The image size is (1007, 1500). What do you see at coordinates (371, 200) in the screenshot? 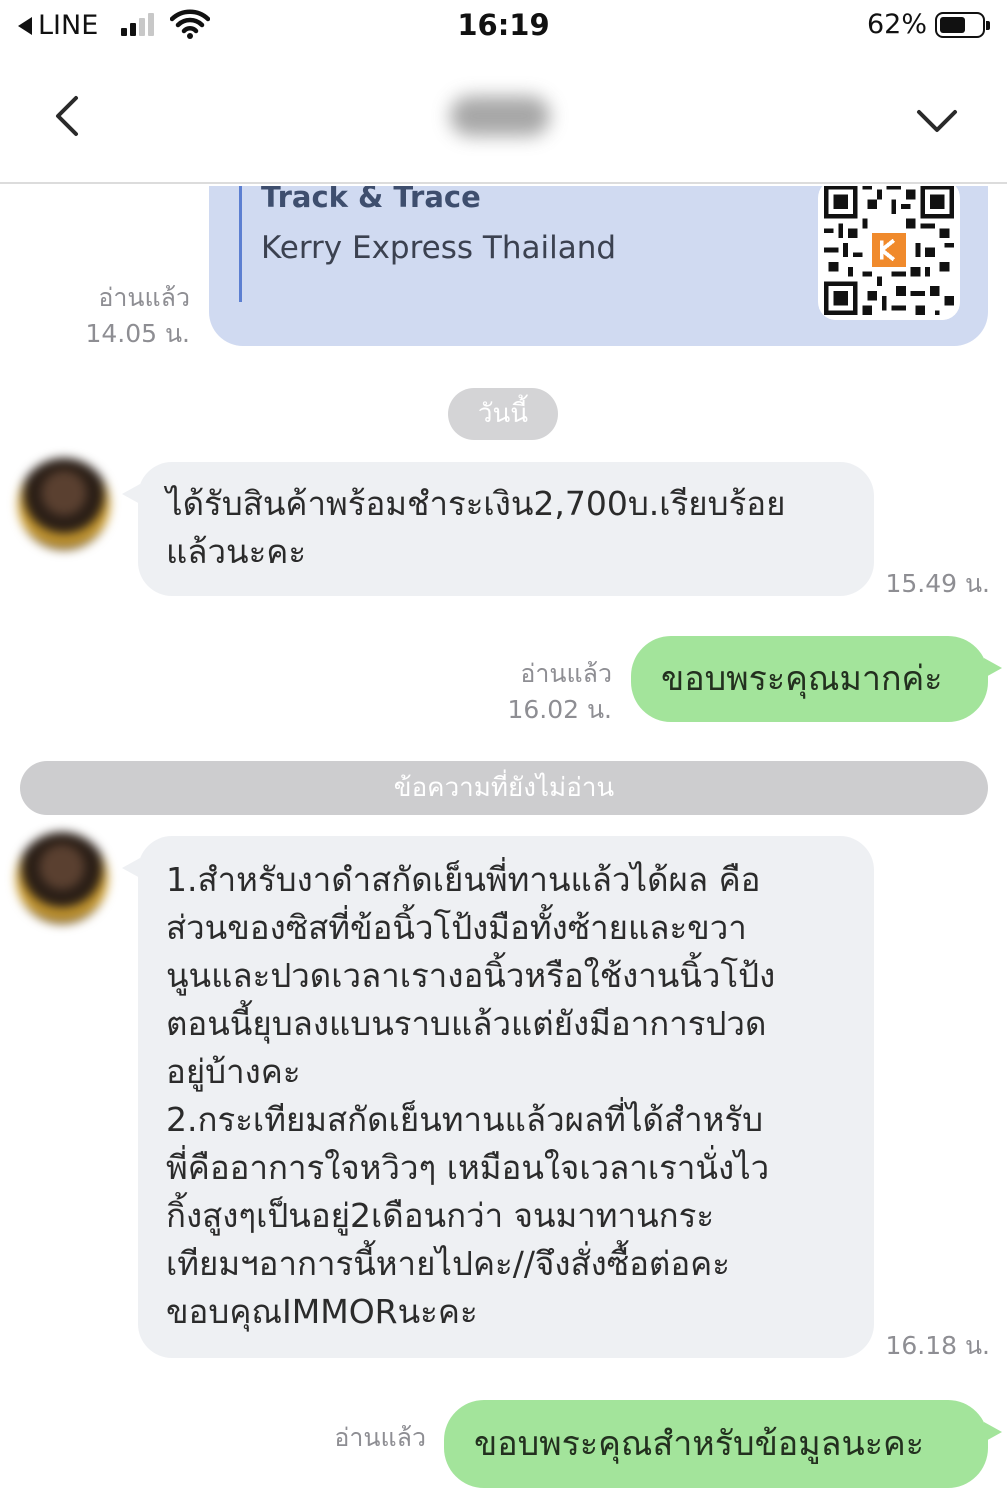
I see `card-title: Track & Trace` at bounding box center [371, 200].